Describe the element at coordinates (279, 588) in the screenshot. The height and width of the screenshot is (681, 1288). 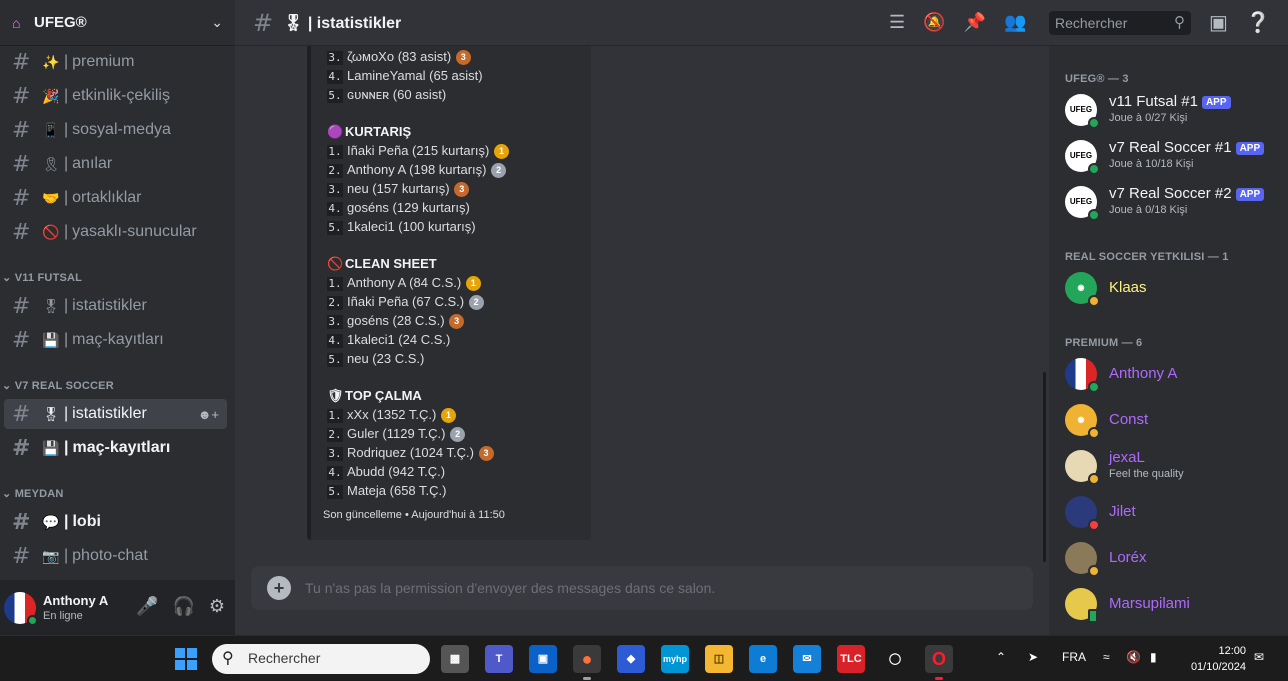
I see `add-attachment-icon: +` at that location.